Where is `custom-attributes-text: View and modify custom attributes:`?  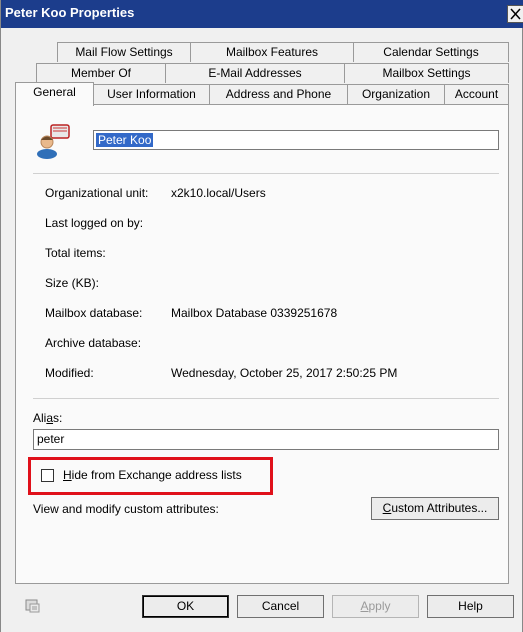 custom-attributes-text: View and modify custom attributes: is located at coordinates (126, 509).